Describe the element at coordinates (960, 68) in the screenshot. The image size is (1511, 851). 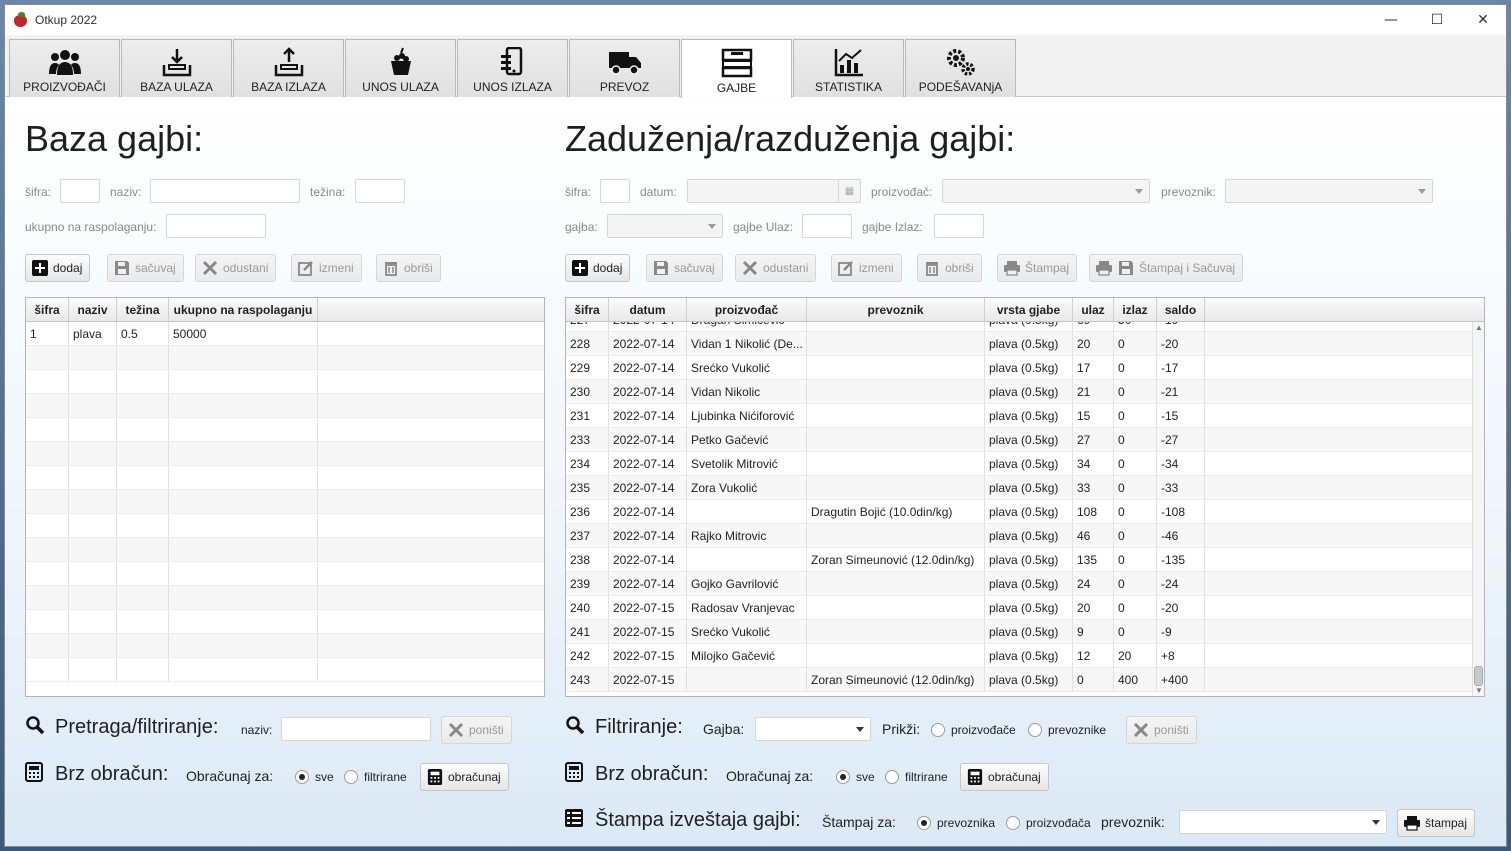
I see `tab-podesavanja: PODEŠAVANjA` at that location.